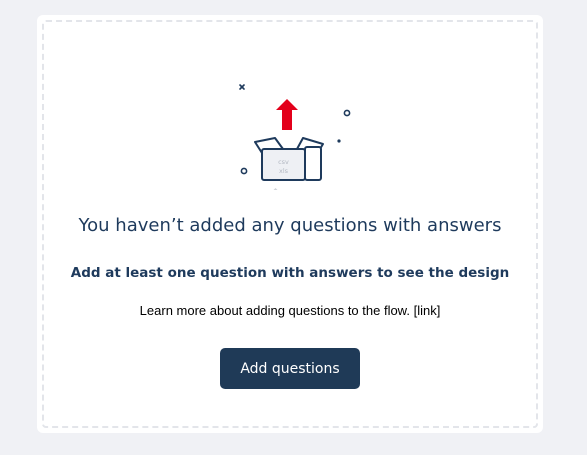 This screenshot has width=587, height=455. Describe the element at coordinates (339, 141) in the screenshot. I see `dot-sparkle-icon` at that location.